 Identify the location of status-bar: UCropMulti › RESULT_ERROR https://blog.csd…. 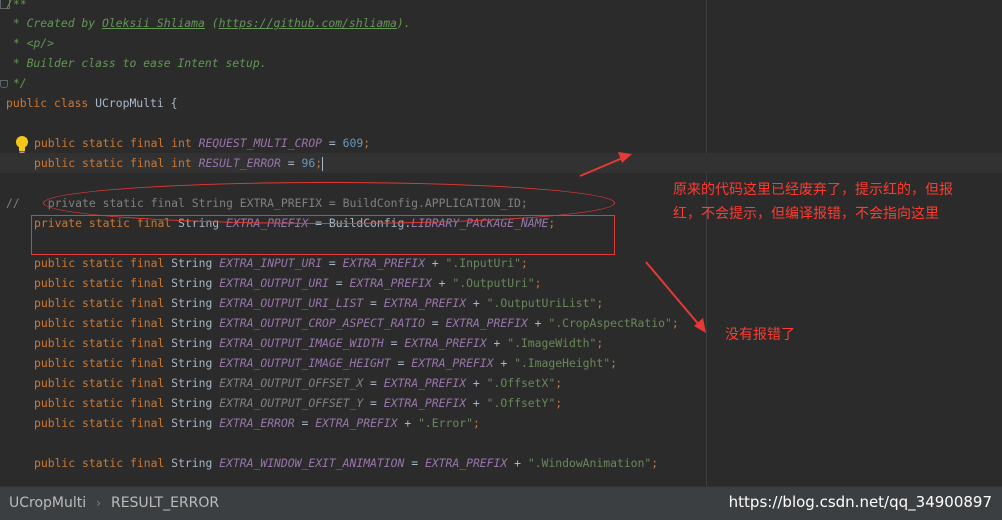
(501, 503).